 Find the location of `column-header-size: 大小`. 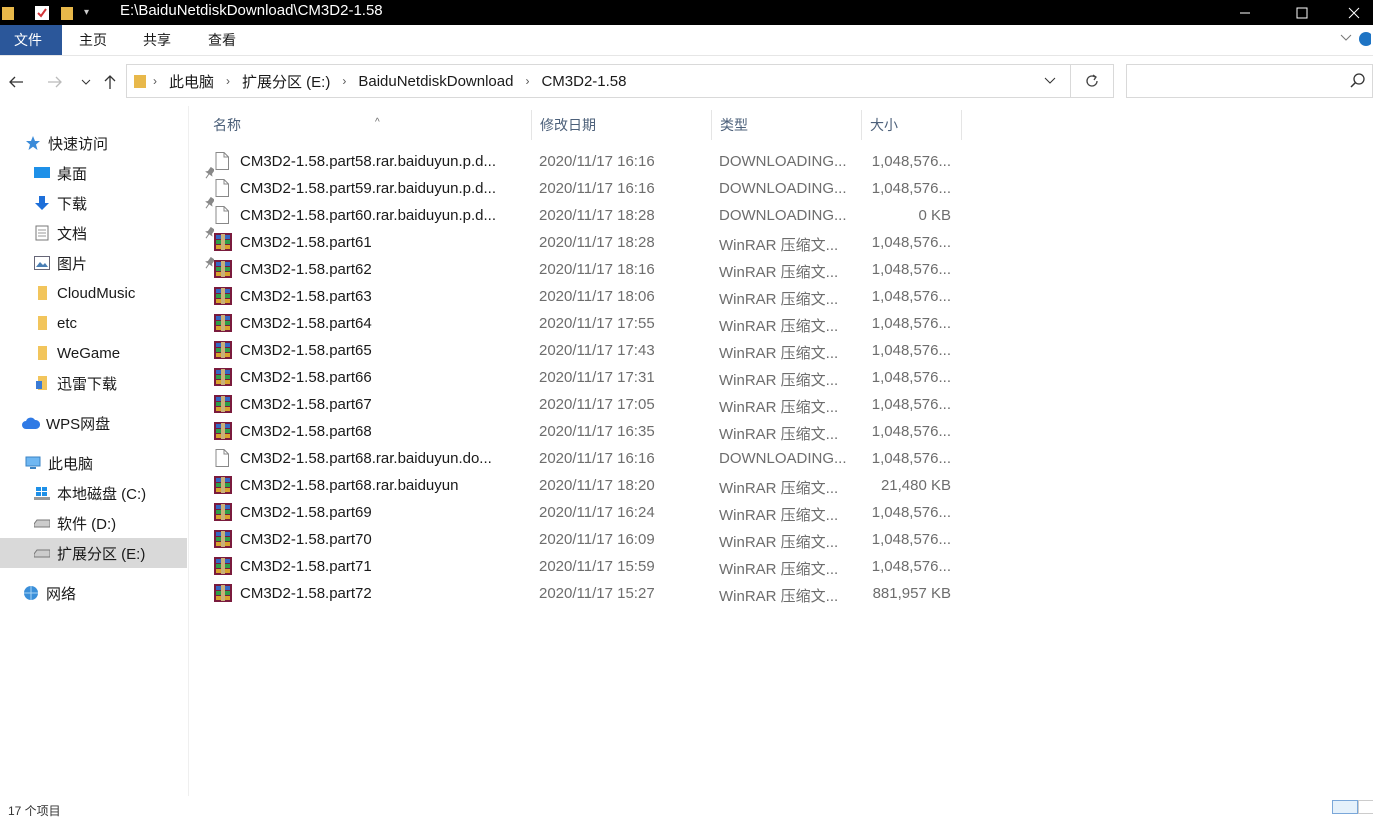

column-header-size: 大小 is located at coordinates (912, 125).